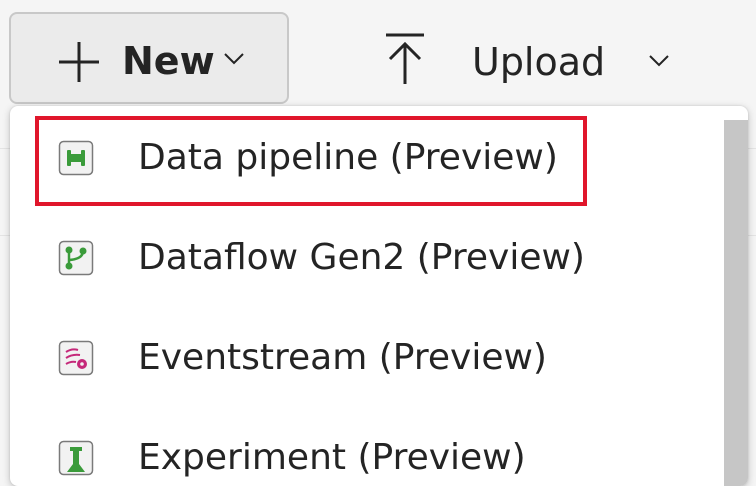  Describe the element at coordinates (311, 161) in the screenshot. I see `highlight-box` at that location.